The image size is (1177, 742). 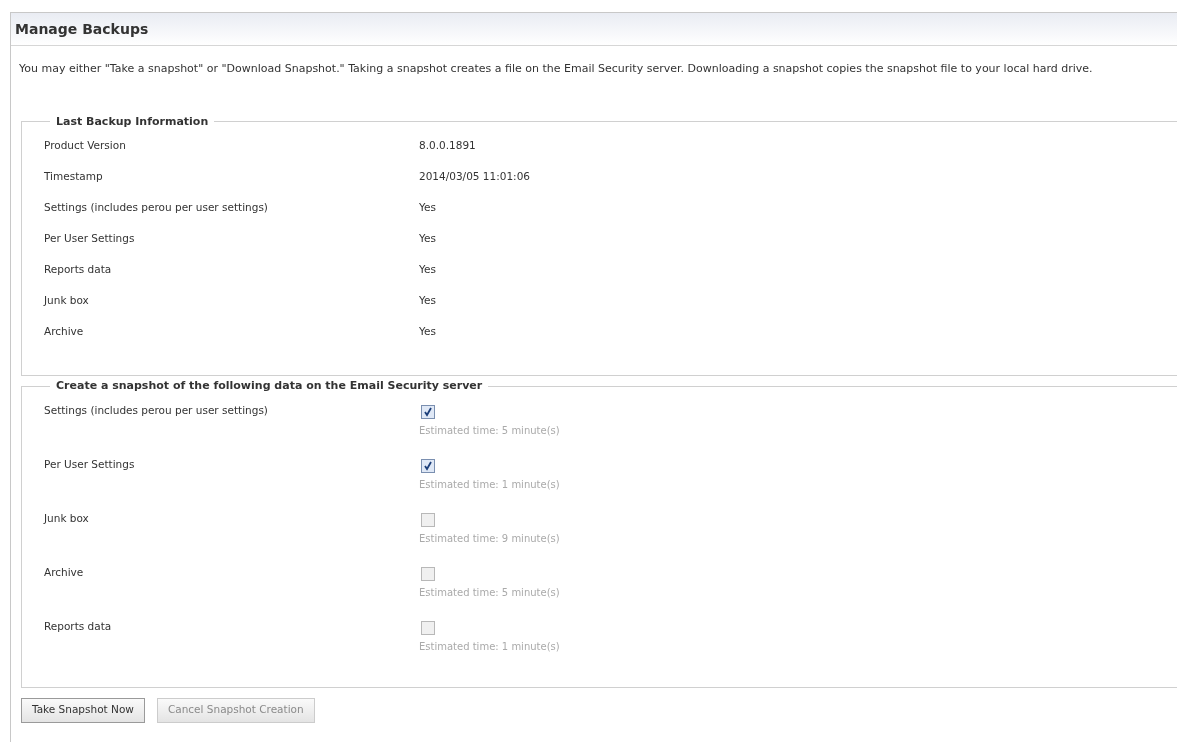 What do you see at coordinates (85, 145) in the screenshot?
I see `field-label: Product Version` at bounding box center [85, 145].